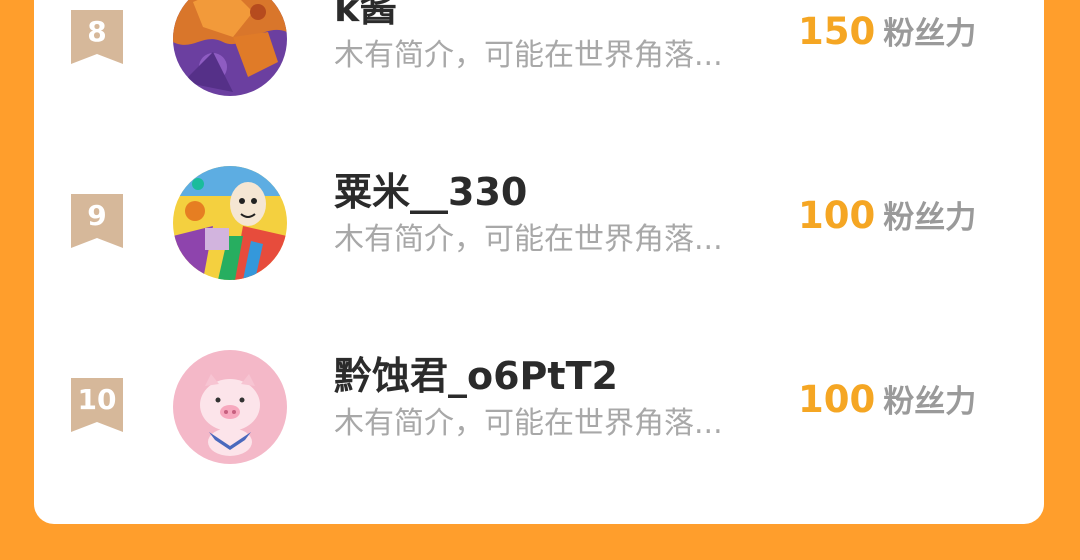  What do you see at coordinates (476, 376) in the screenshot?
I see `user-name: 黔蚀君_o6PtT2` at bounding box center [476, 376].